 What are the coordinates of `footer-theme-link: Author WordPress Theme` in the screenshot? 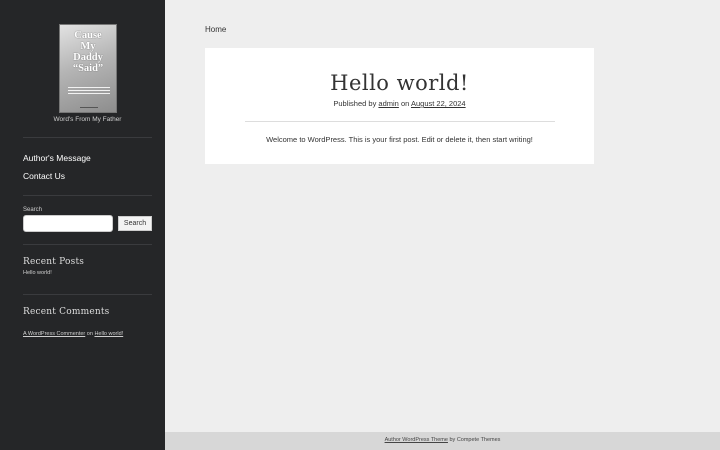 It's located at (416, 440).